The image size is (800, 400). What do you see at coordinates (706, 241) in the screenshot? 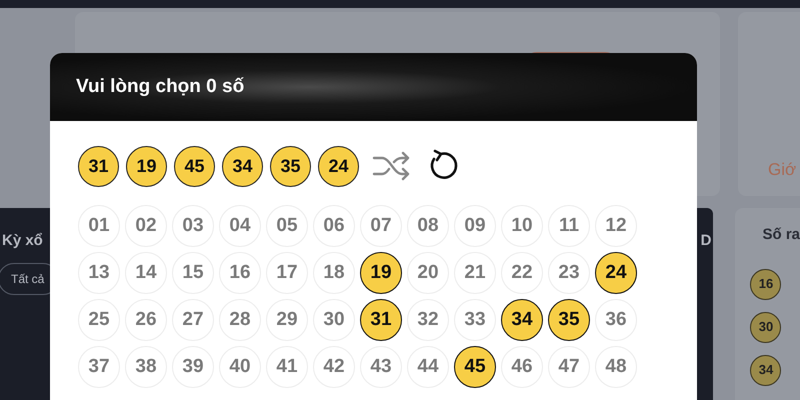
I see `column-header: D` at bounding box center [706, 241].